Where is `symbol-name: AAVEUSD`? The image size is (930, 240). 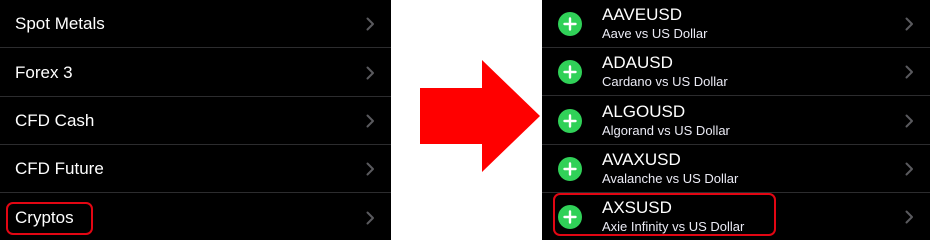
symbol-name: AAVEUSD is located at coordinates (642, 14).